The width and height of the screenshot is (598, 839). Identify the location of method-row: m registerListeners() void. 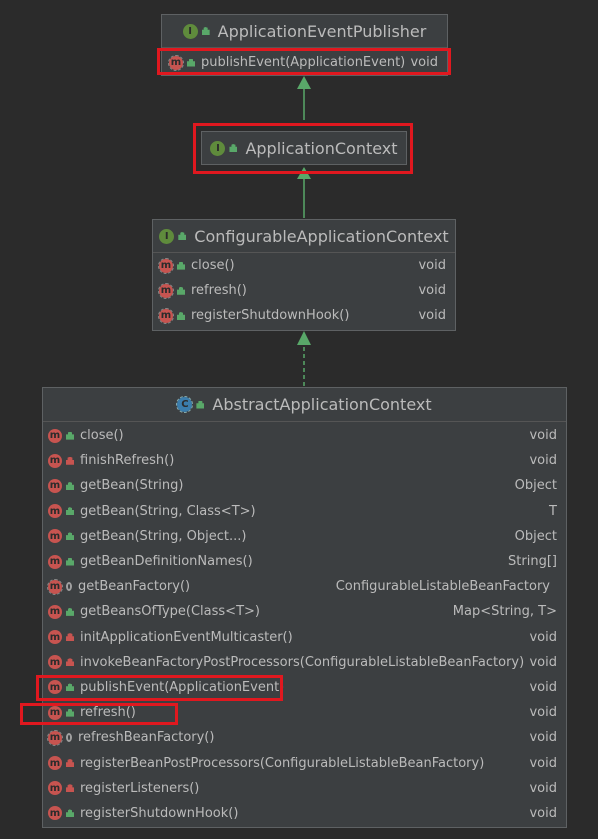
(307, 788).